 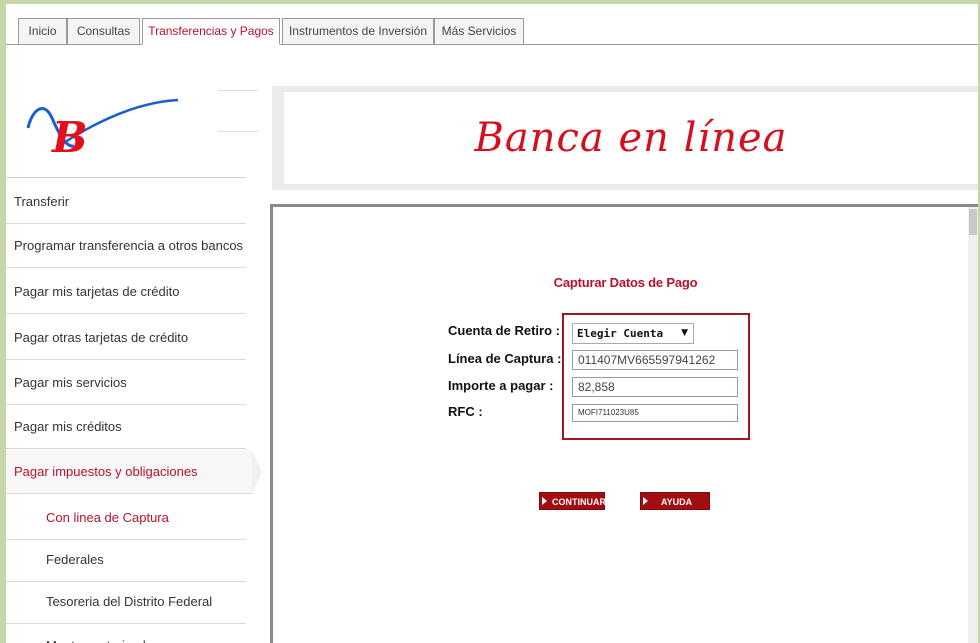 What do you see at coordinates (126, 383) in the screenshot?
I see `sidebar-item-pagar-mis-servicios: Pagar mis servicios` at bounding box center [126, 383].